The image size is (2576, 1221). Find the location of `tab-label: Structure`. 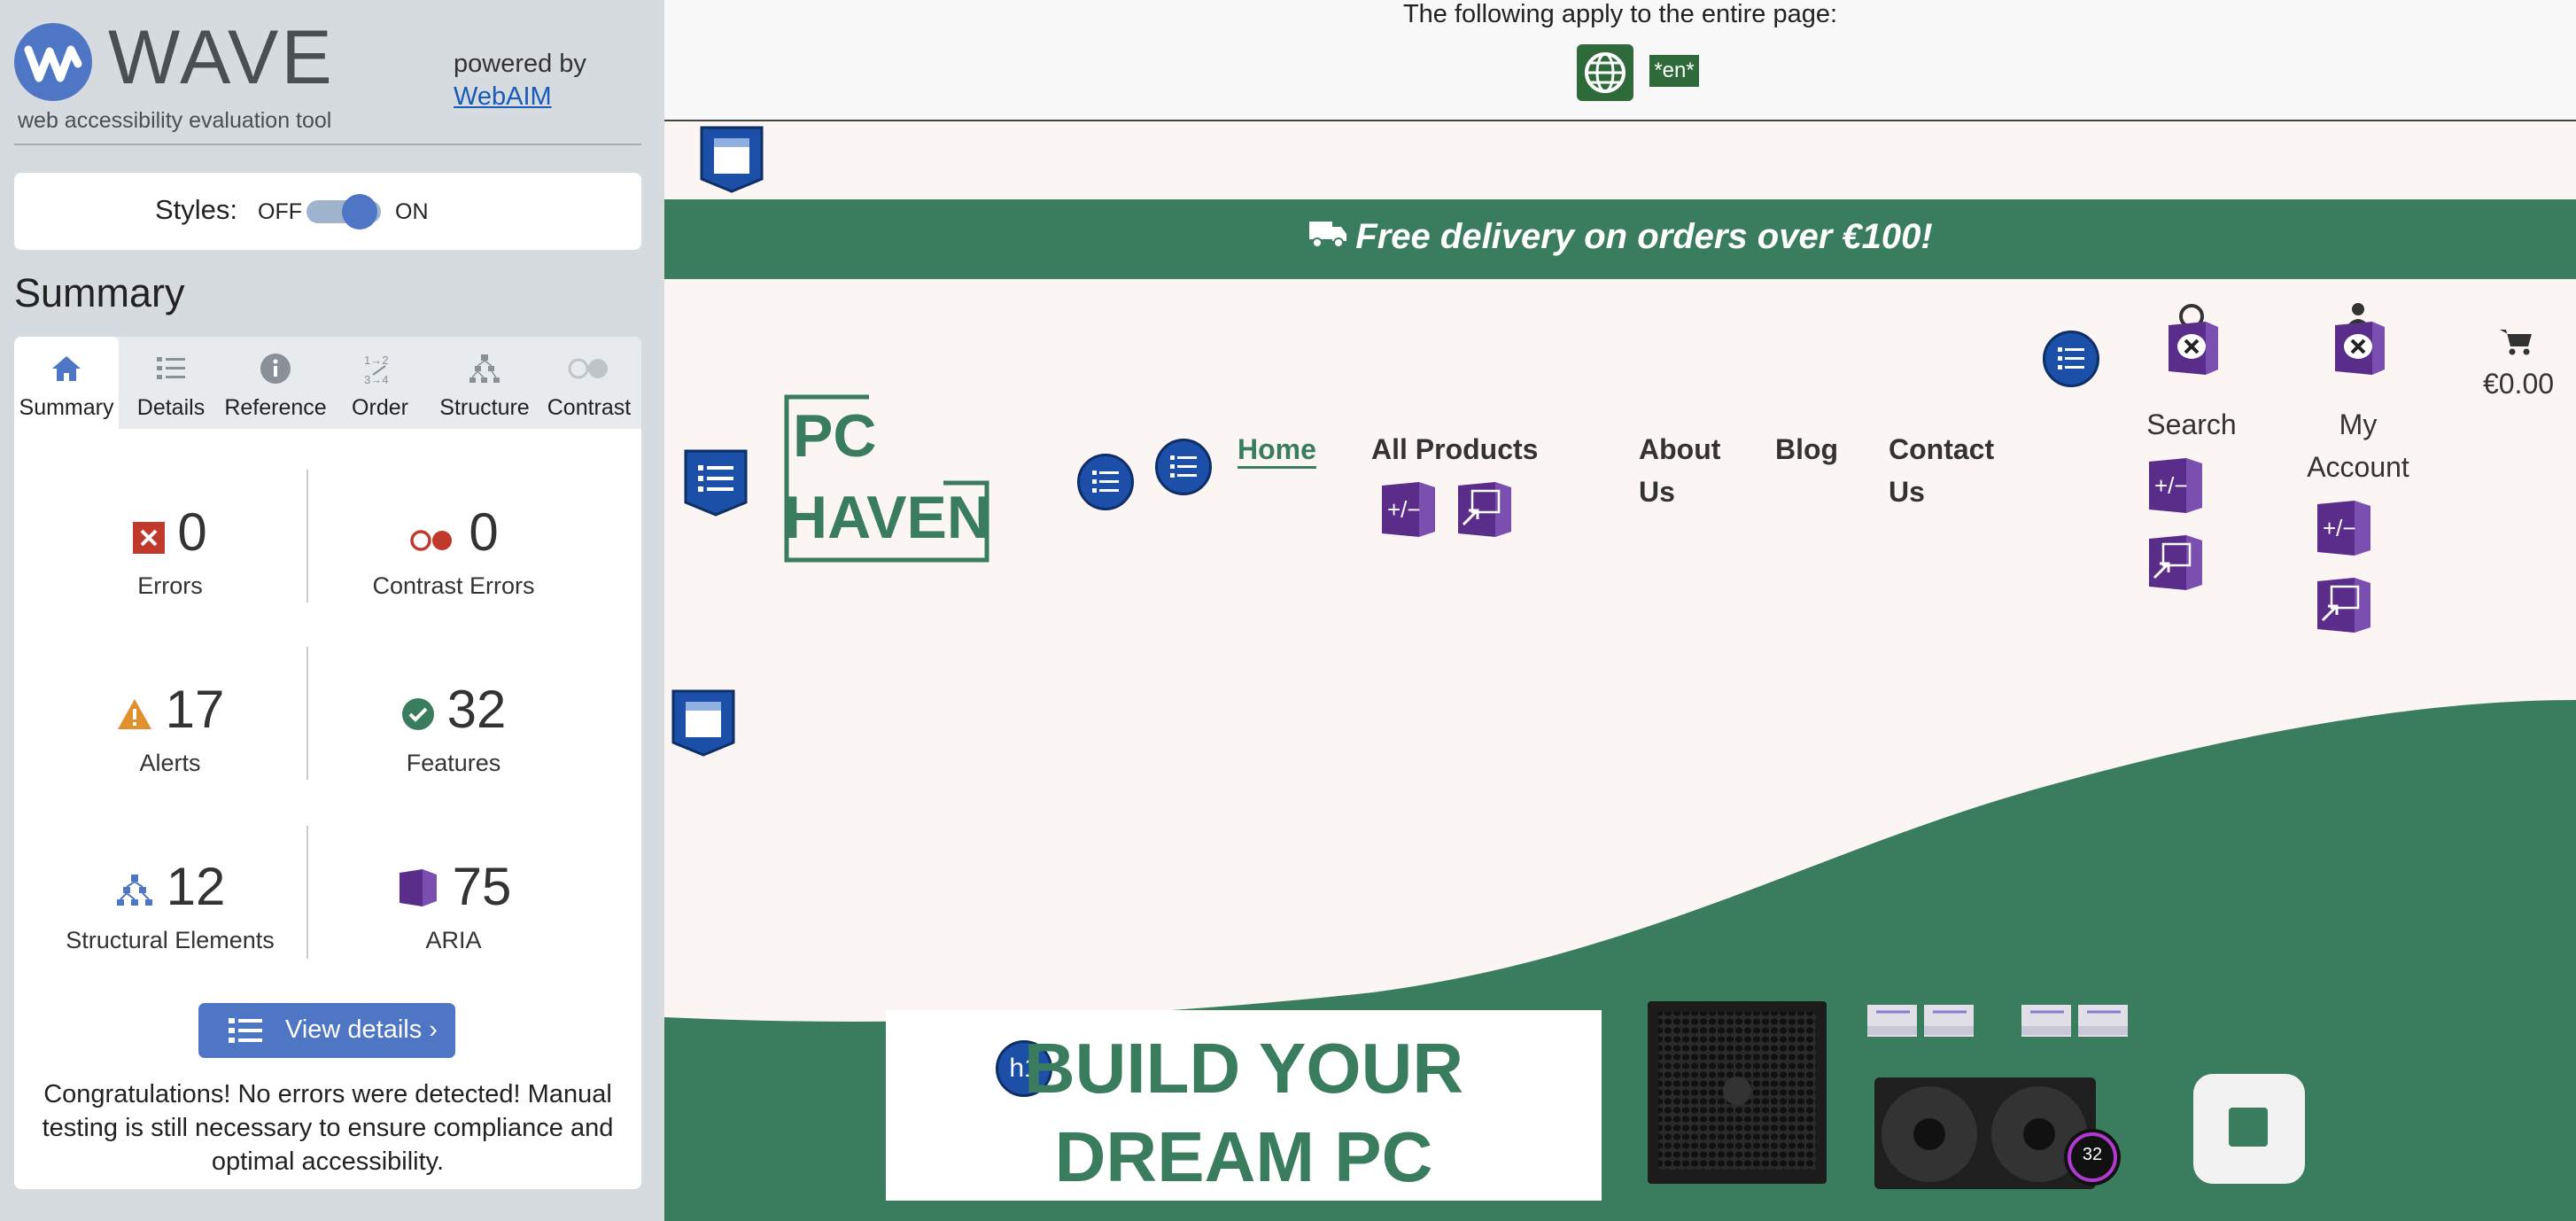

tab-label: Structure is located at coordinates (484, 407).